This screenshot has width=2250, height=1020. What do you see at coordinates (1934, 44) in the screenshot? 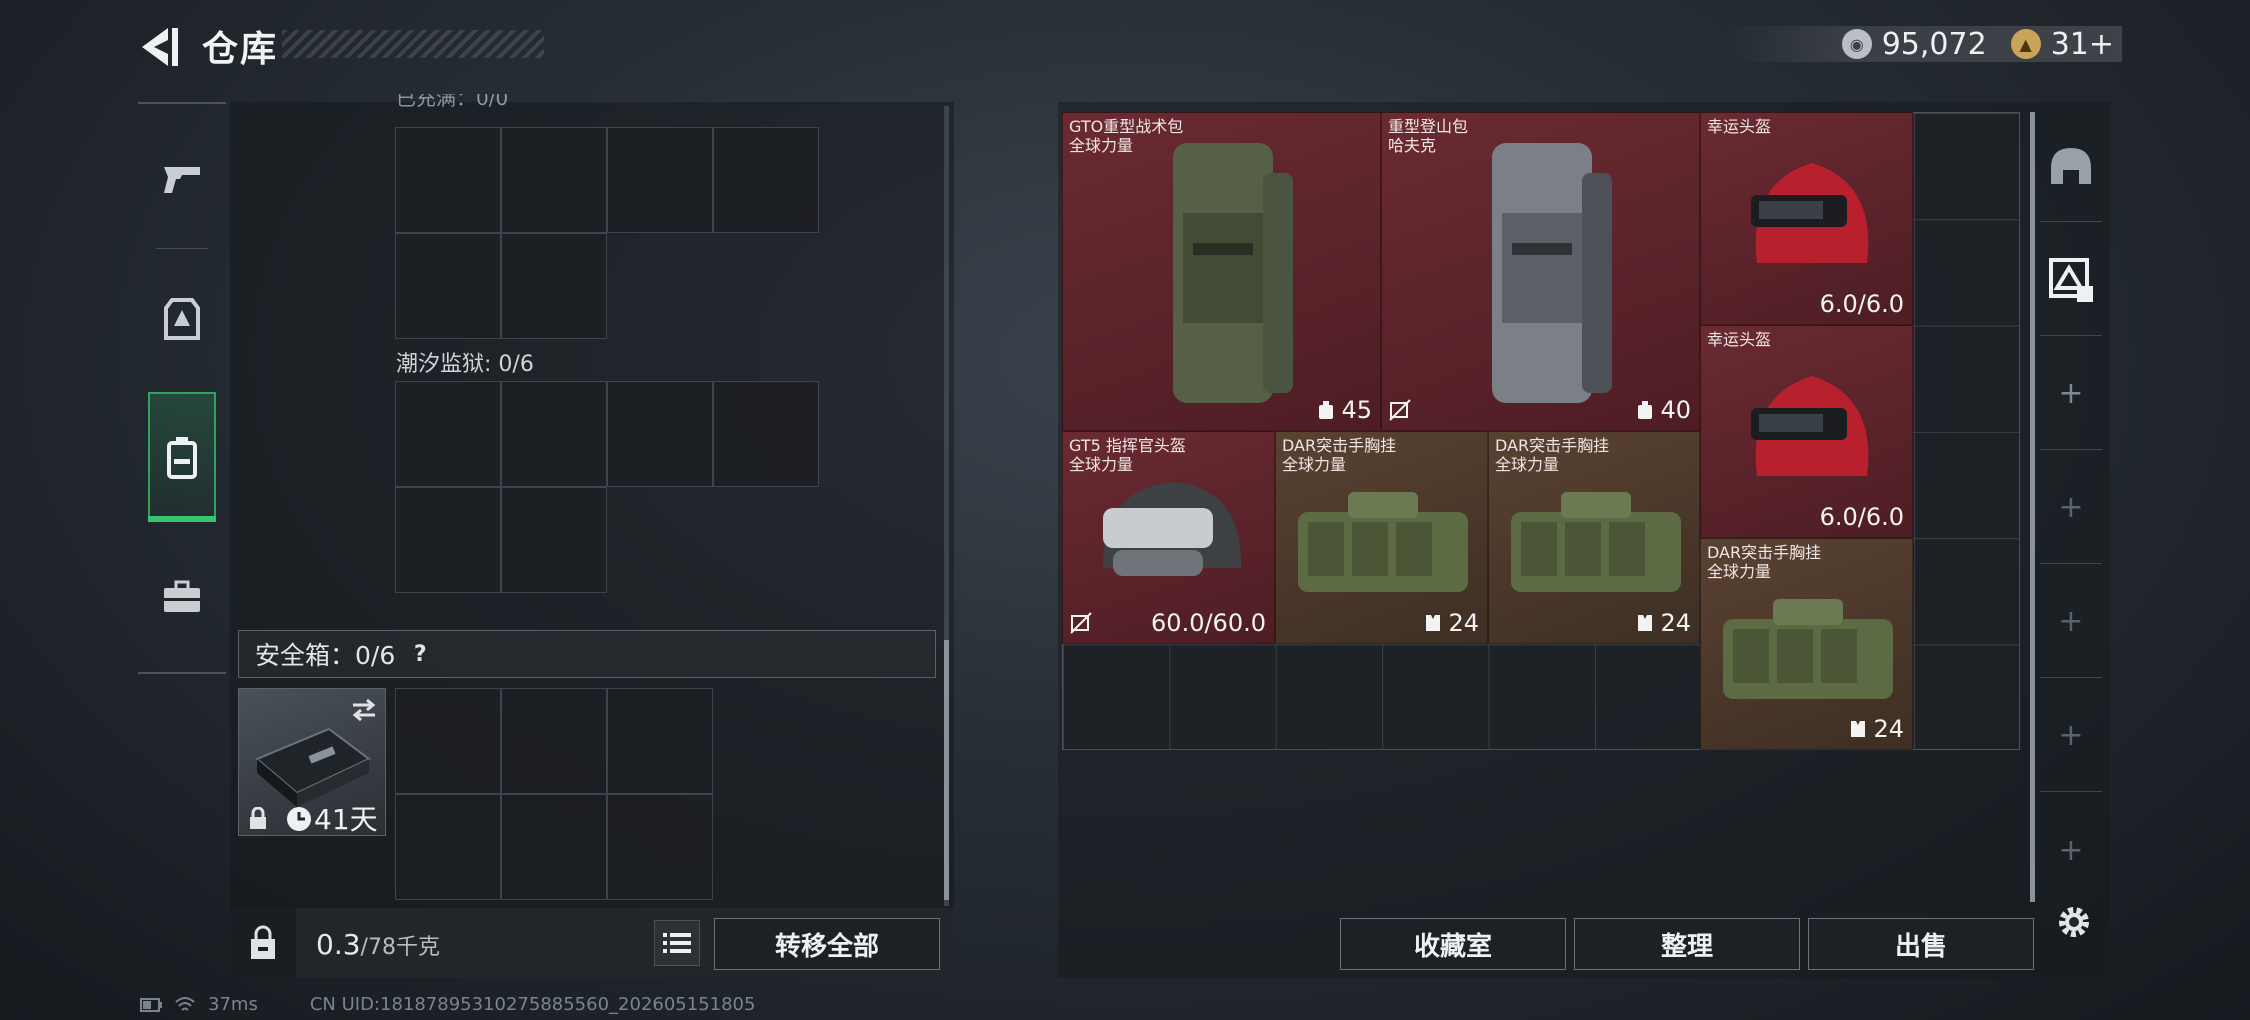
I see `silver-coin-value: 95,072` at bounding box center [1934, 44].